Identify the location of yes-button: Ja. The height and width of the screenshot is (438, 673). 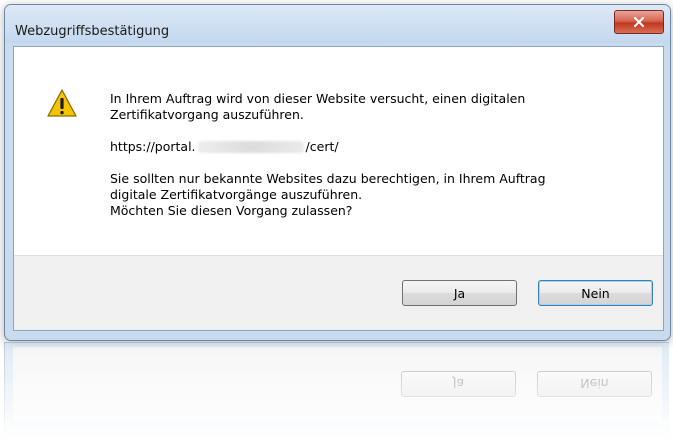
(459, 293).